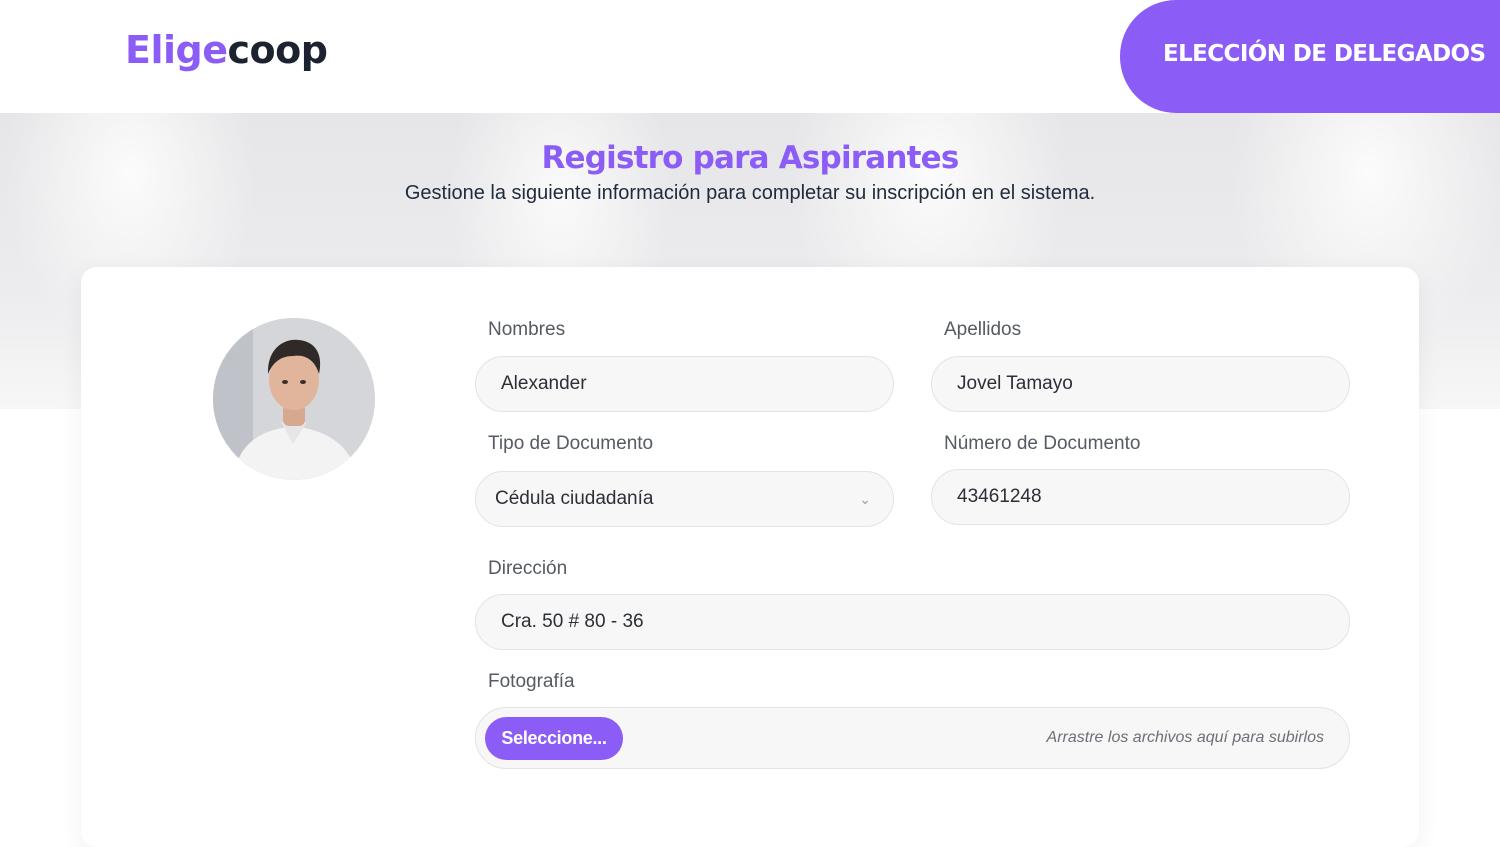  What do you see at coordinates (684, 384) in the screenshot?
I see `nombres-input: Alexander` at bounding box center [684, 384].